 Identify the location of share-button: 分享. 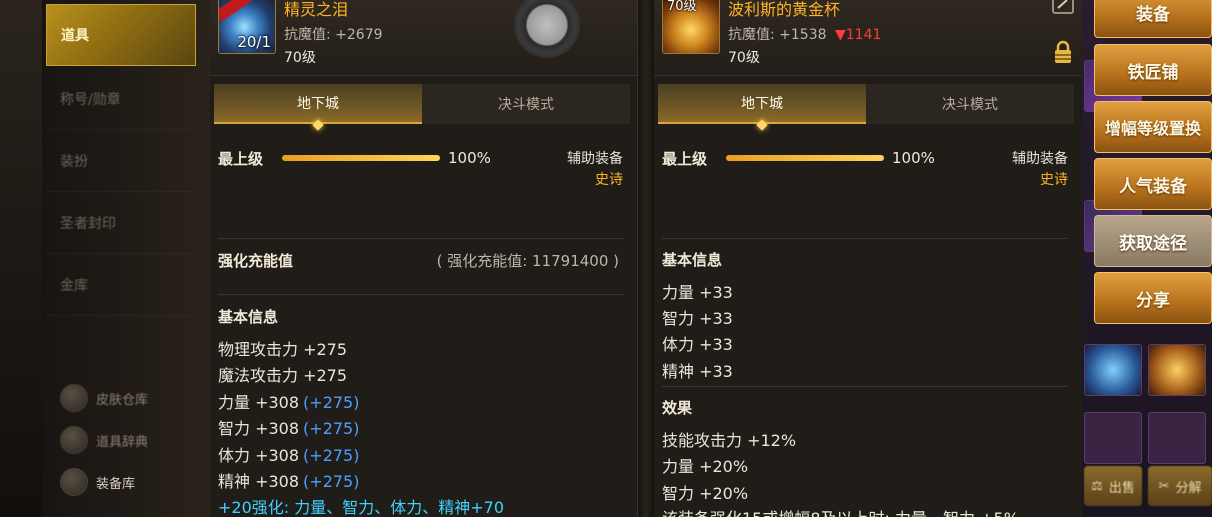
(1153, 298).